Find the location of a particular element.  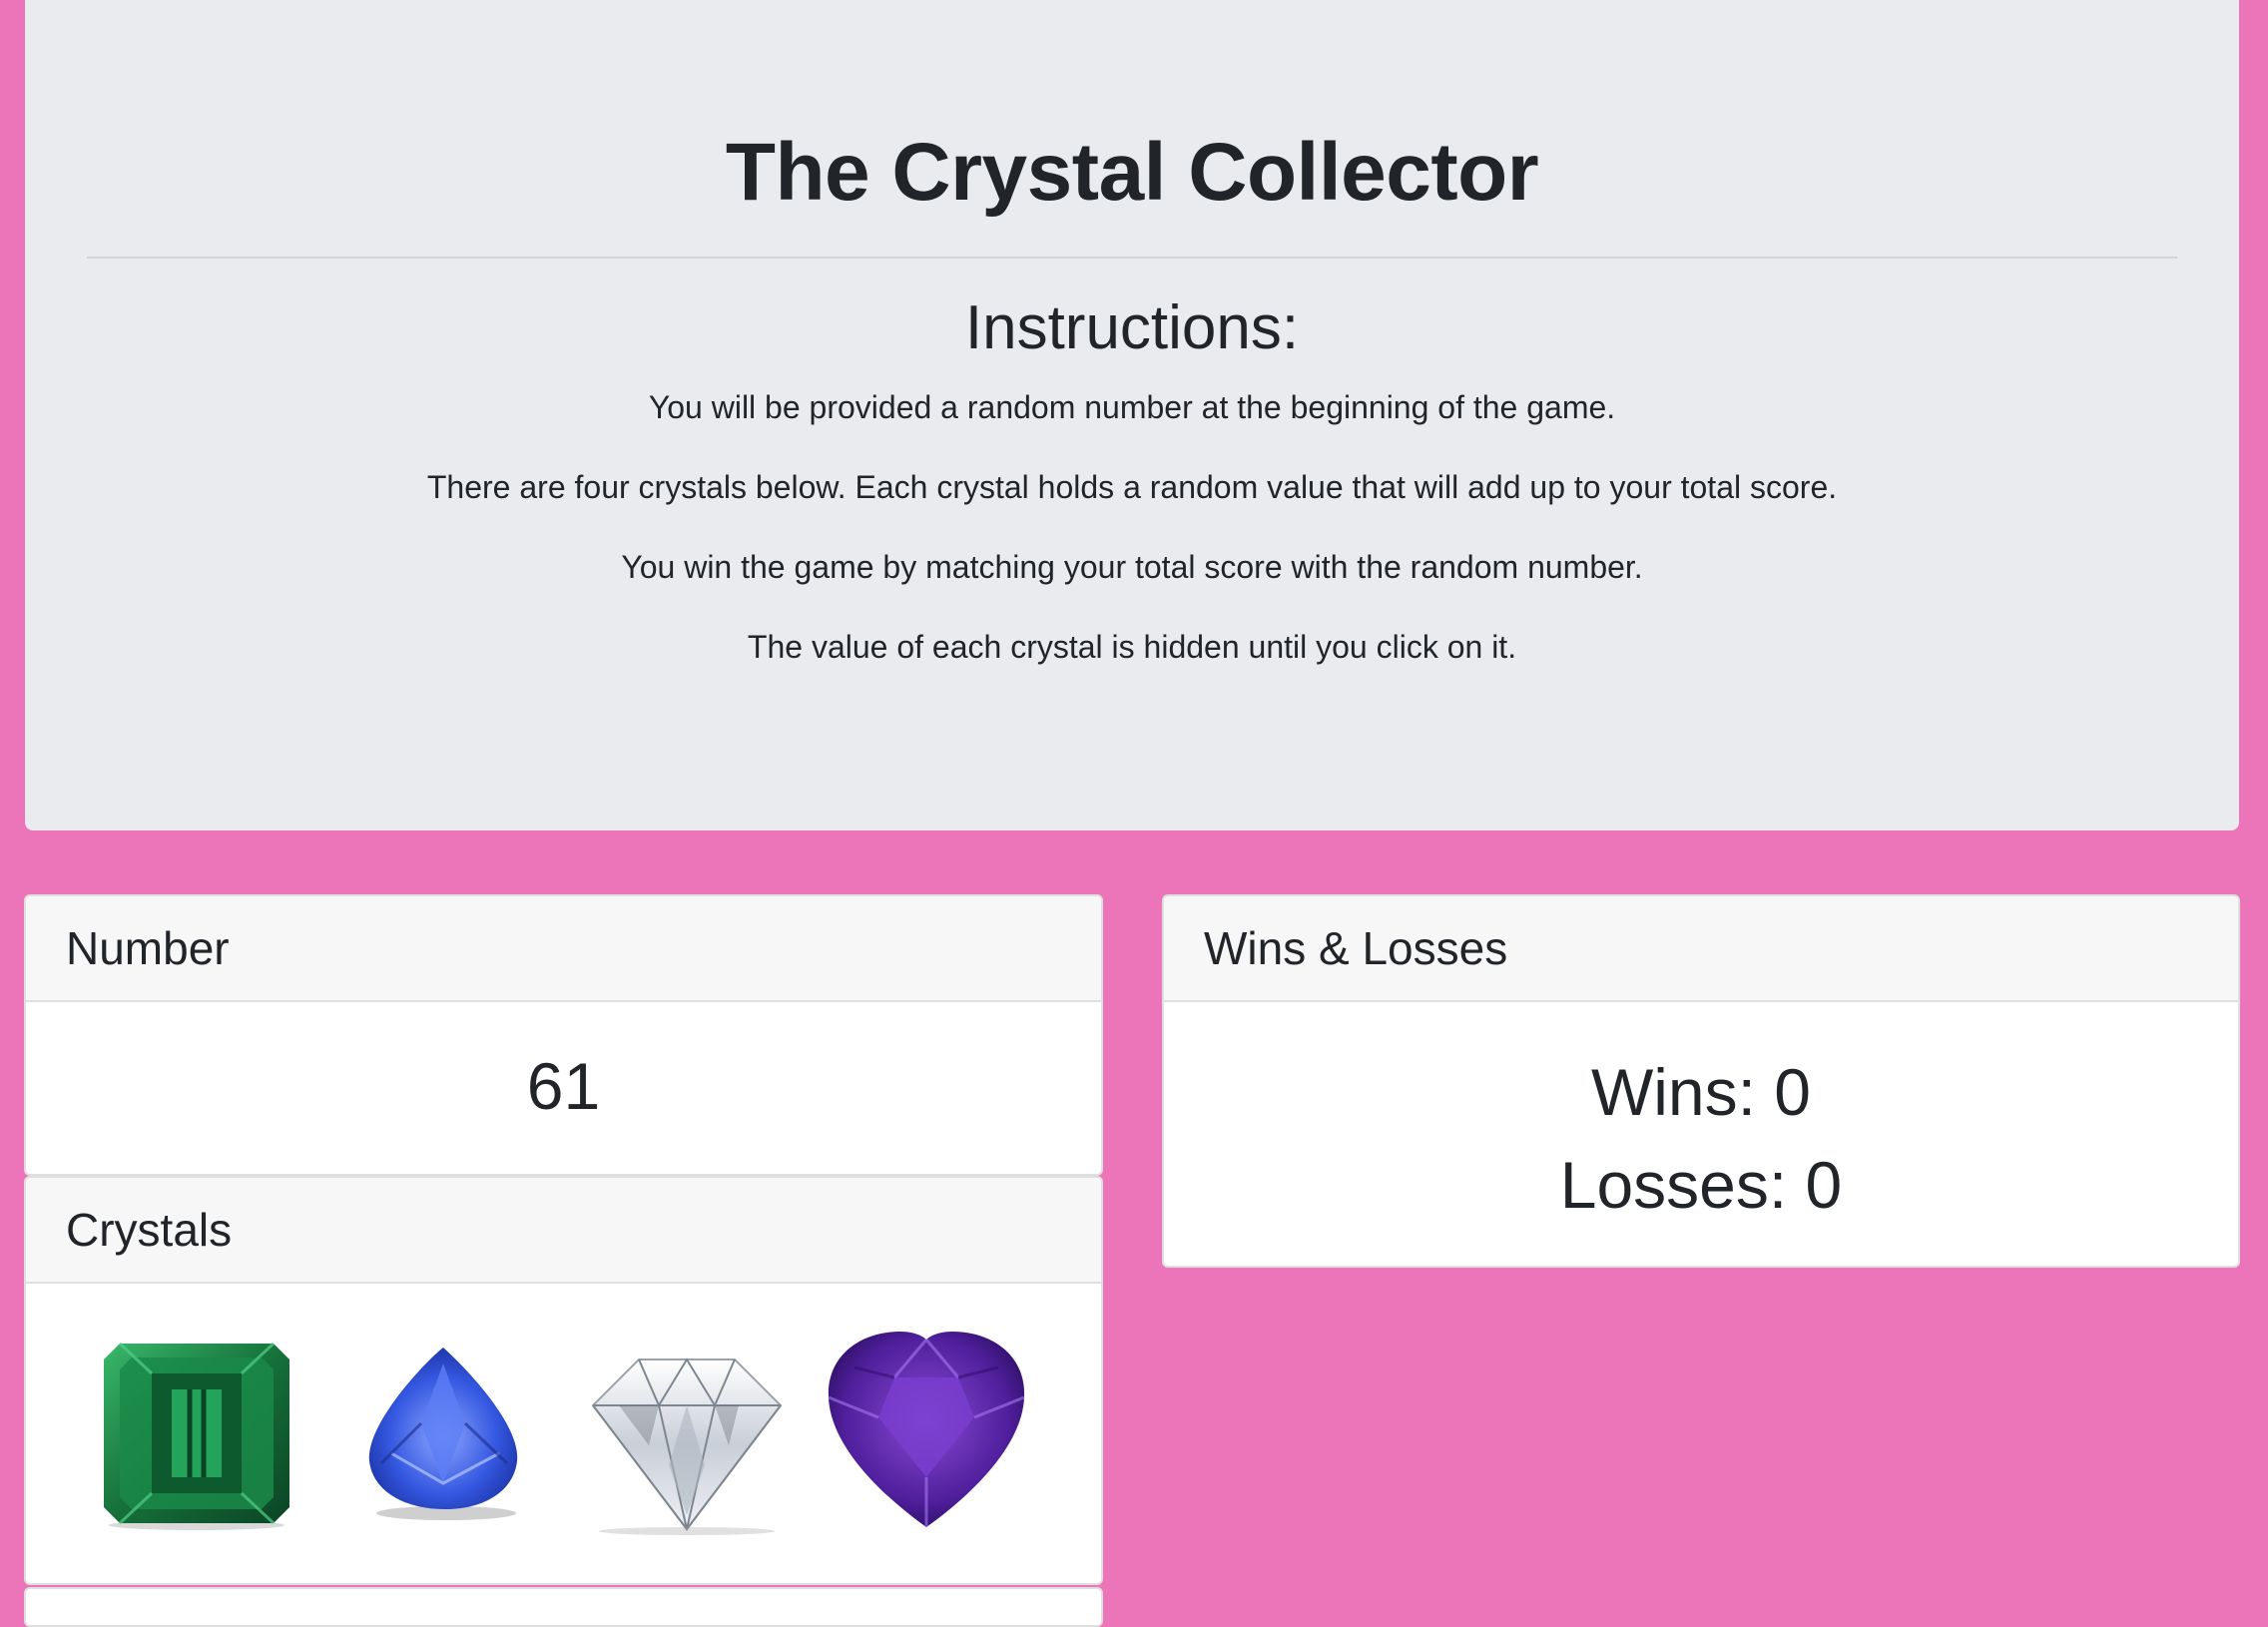

crystals-card: Crystals is located at coordinates (563, 1380).